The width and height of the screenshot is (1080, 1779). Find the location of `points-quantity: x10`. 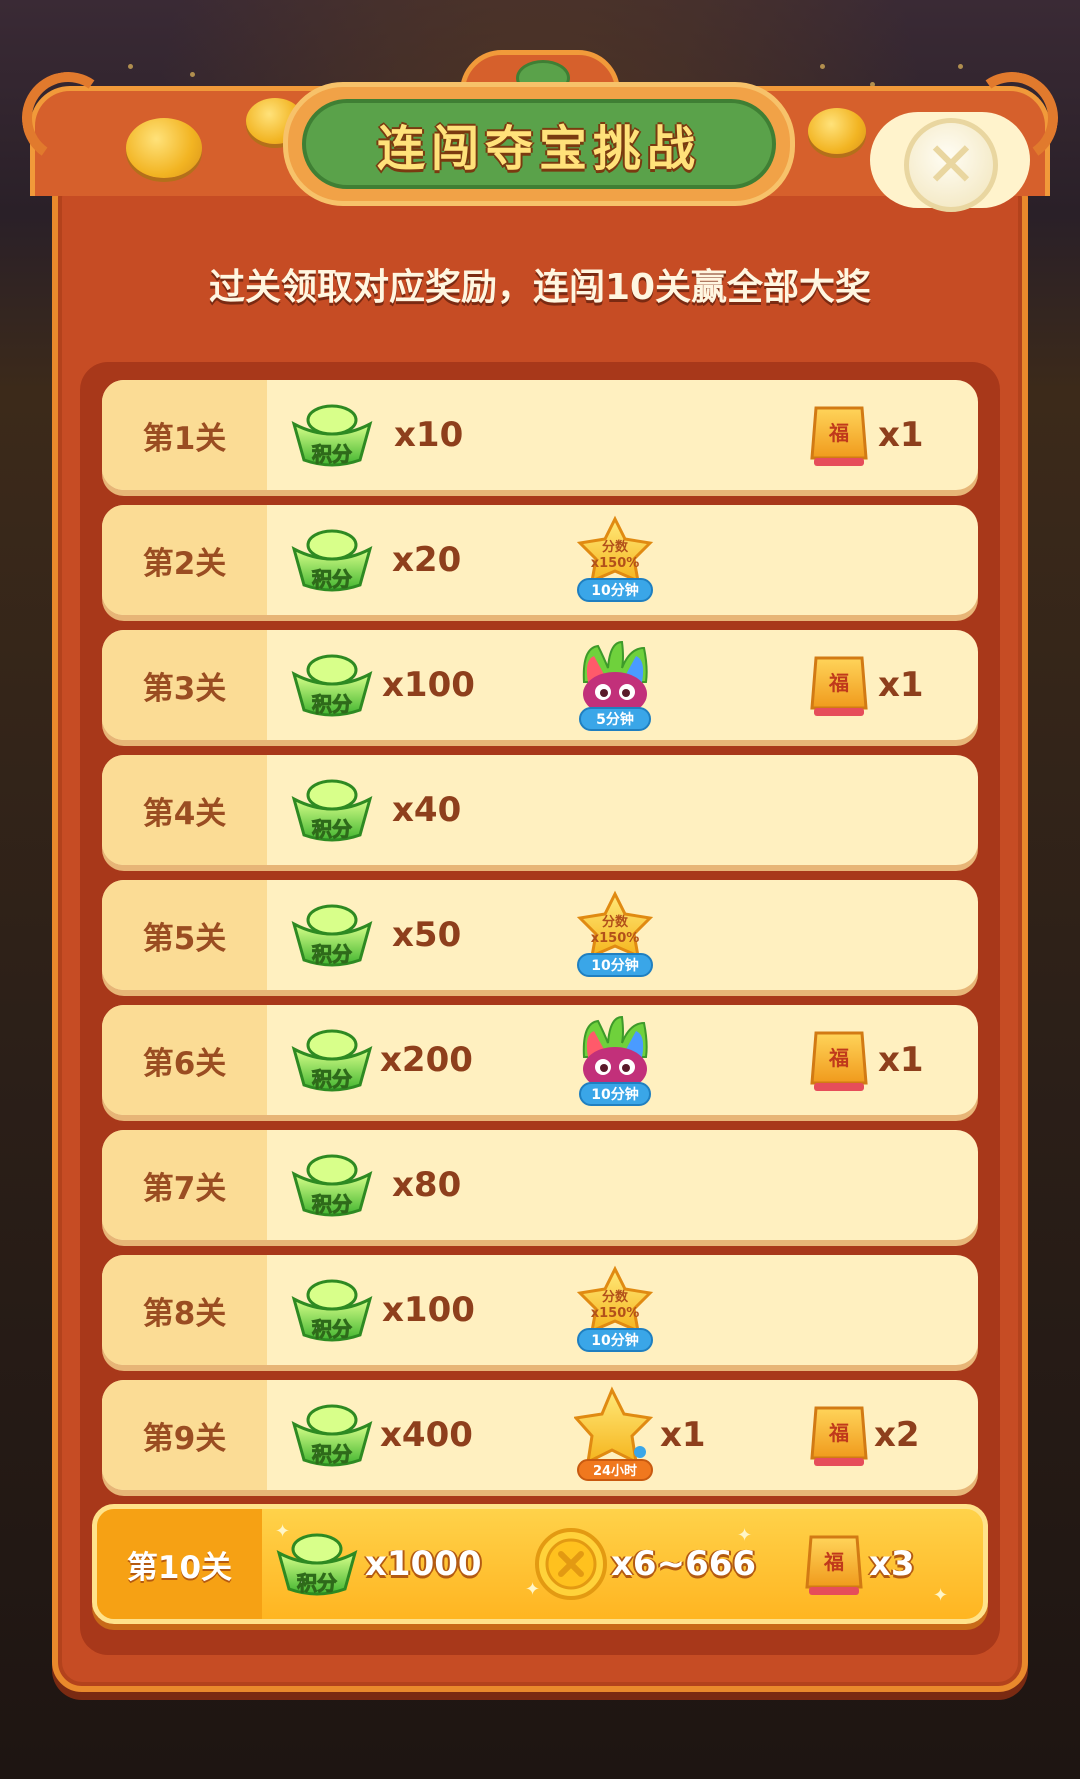

points-quantity: x10 is located at coordinates (429, 435).